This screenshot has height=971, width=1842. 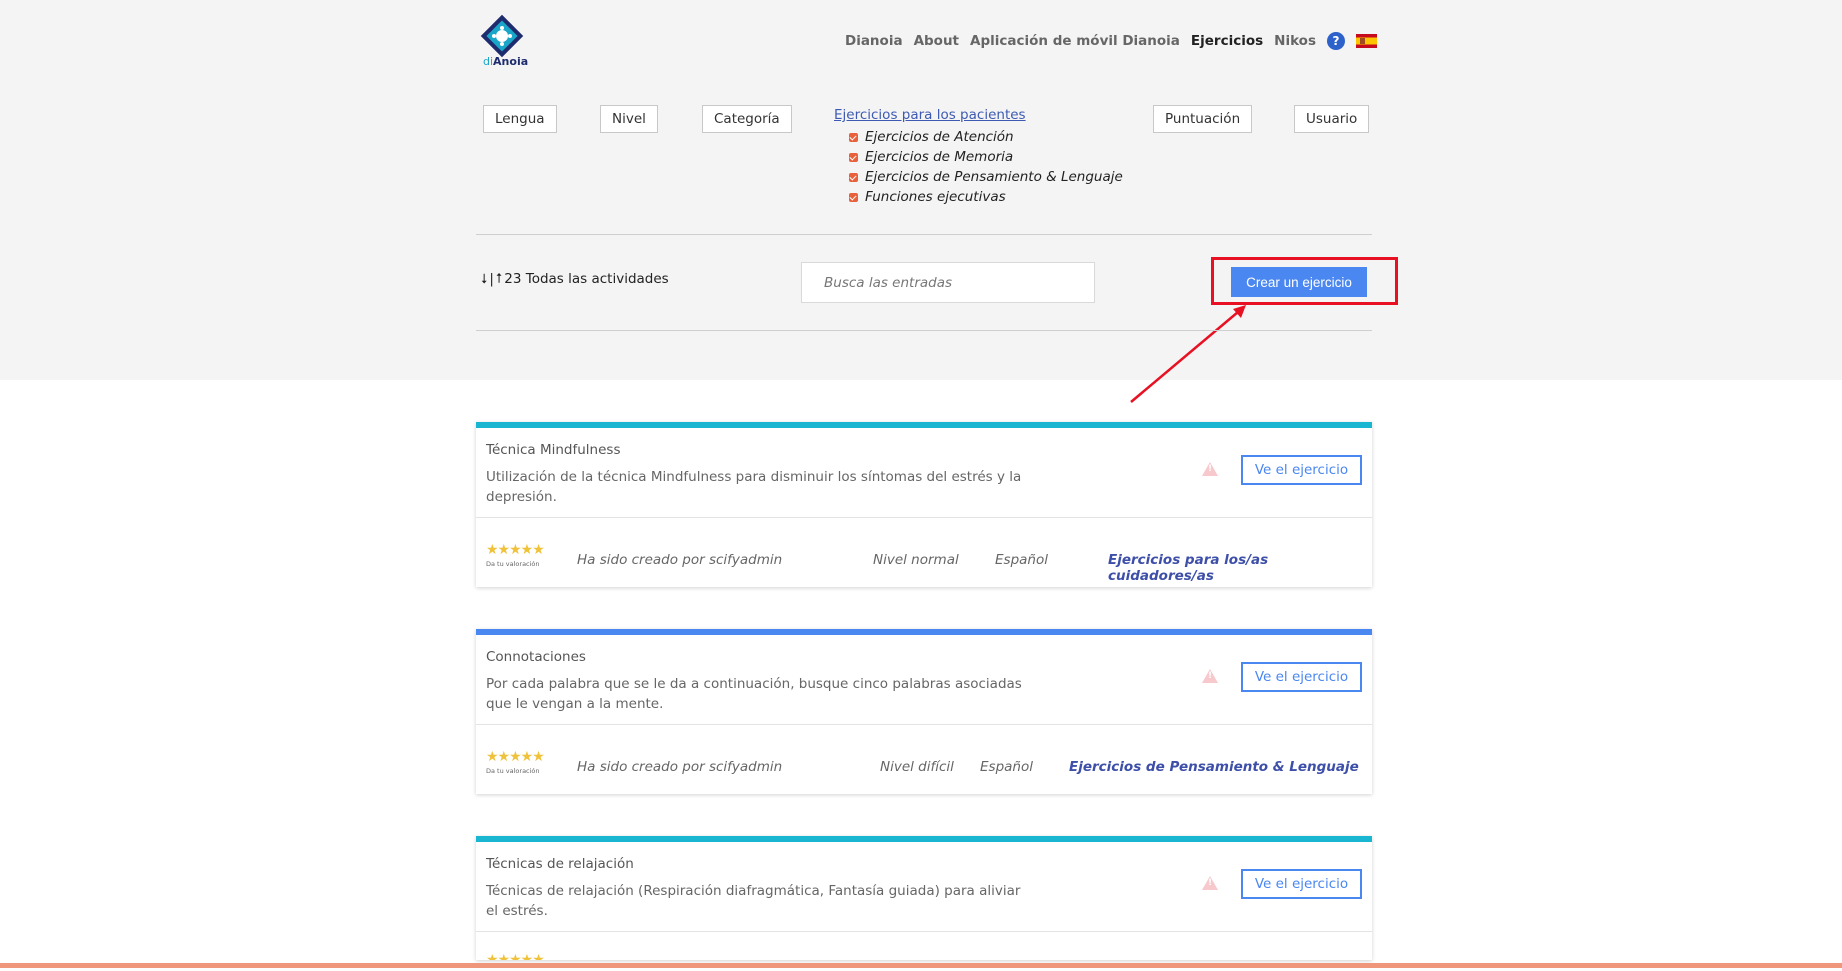 What do you see at coordinates (1075, 41) in the screenshot?
I see `nav-mobile-app: Aplicación de móvil Dianoia` at bounding box center [1075, 41].